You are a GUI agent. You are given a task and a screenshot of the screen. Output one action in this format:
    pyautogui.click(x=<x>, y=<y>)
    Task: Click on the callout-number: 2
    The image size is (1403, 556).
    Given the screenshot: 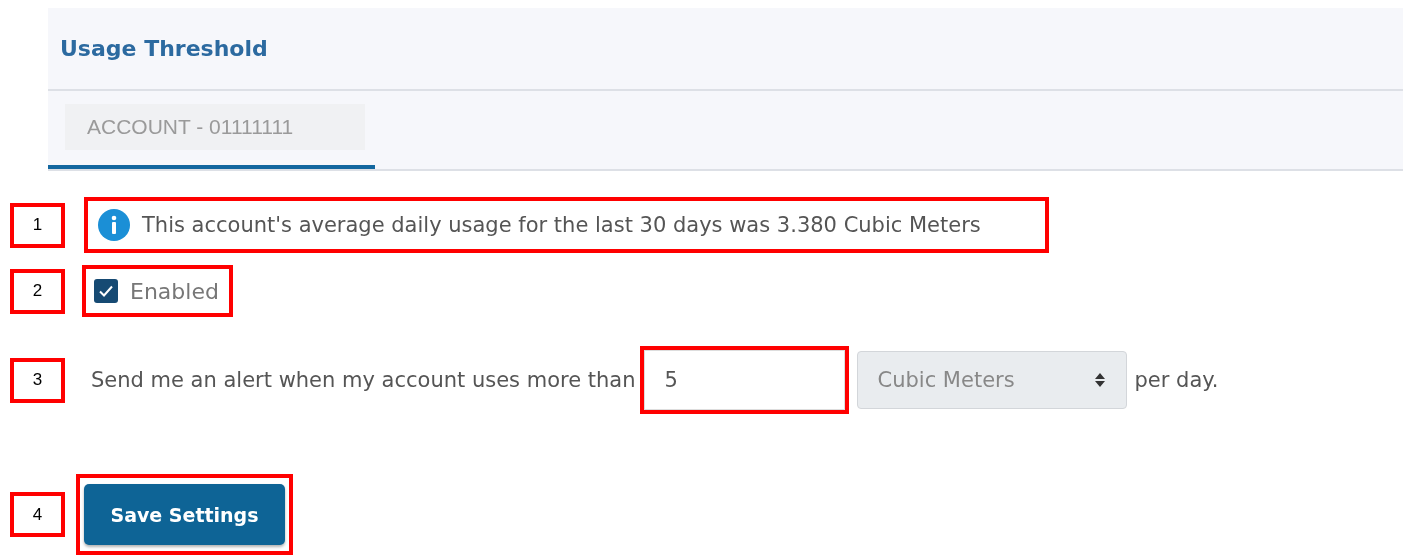 What is the action you would take?
    pyautogui.click(x=37, y=291)
    